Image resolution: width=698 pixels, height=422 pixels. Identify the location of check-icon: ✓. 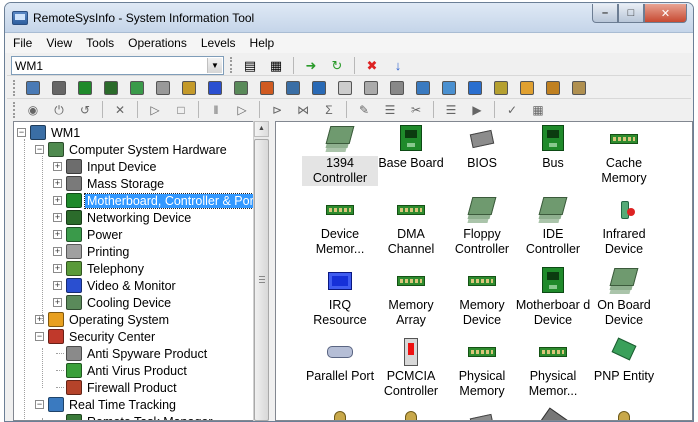
(512, 110).